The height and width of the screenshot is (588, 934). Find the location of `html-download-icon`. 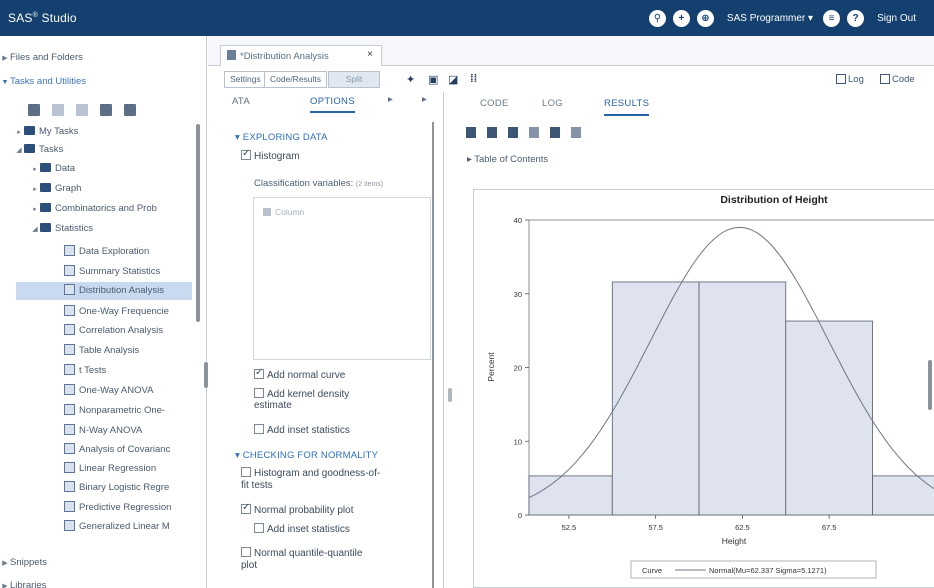

html-download-icon is located at coordinates (471, 132).